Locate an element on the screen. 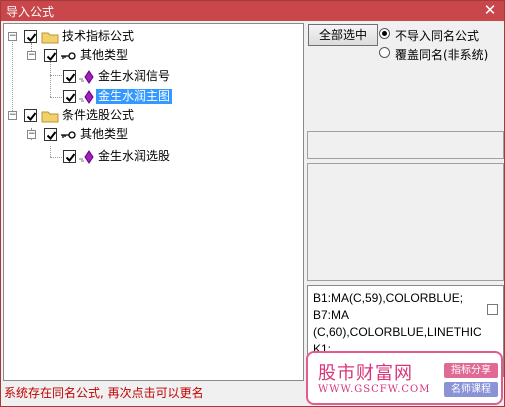 The image size is (505, 407). tree-node-label-selected: 金生水润主图 is located at coordinates (134, 96).